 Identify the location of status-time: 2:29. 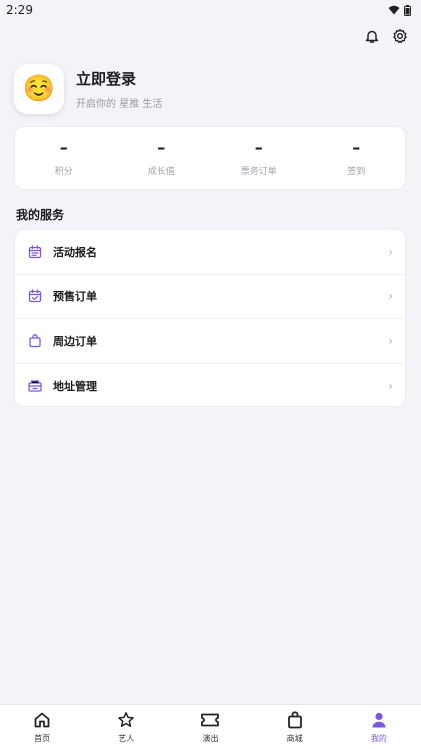
(19, 10).